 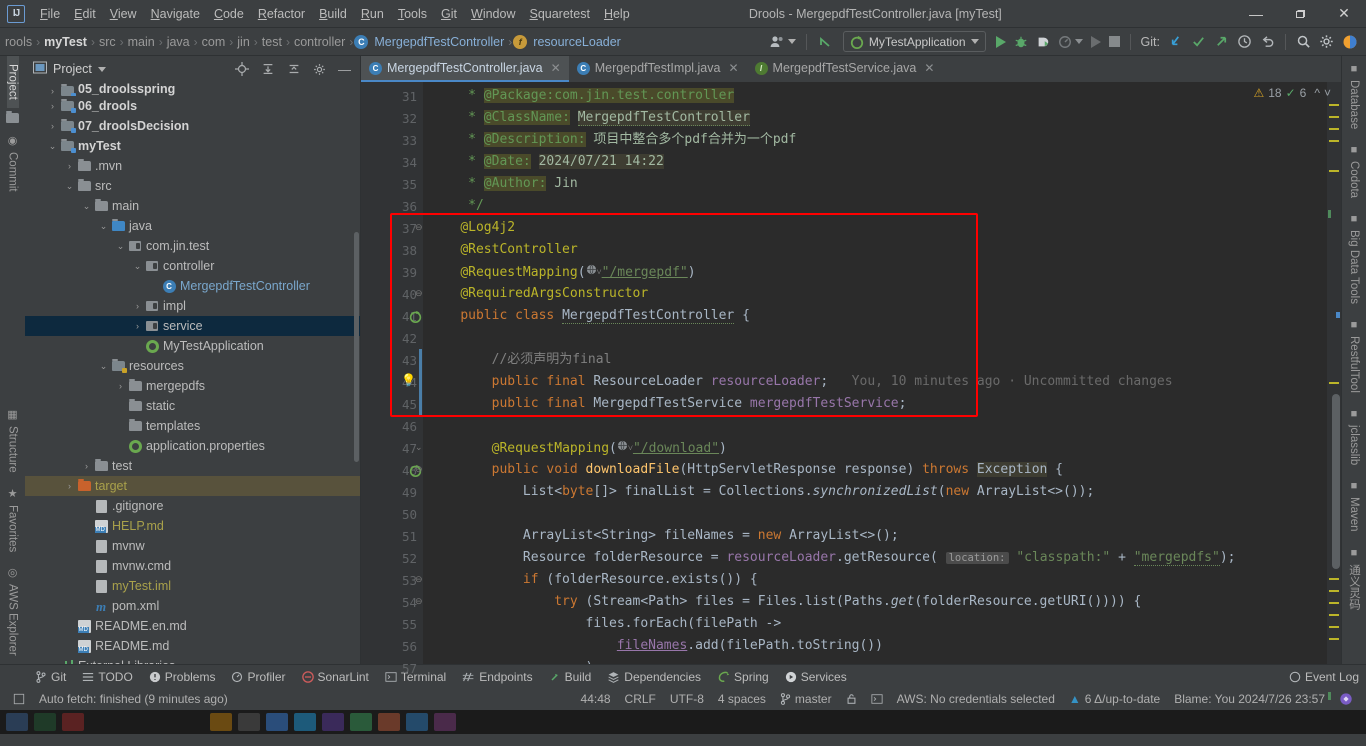 What do you see at coordinates (192, 266) in the screenshot?
I see `tree-node-controller: ⌄ controller` at bounding box center [192, 266].